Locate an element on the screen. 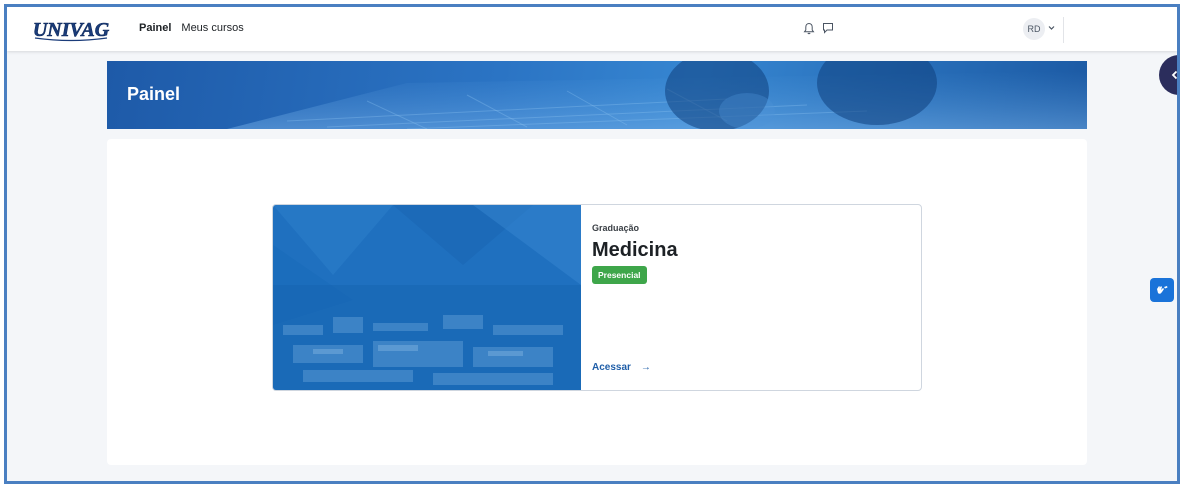 The image size is (1184, 486). page-header-banner: Painel is located at coordinates (597, 95).